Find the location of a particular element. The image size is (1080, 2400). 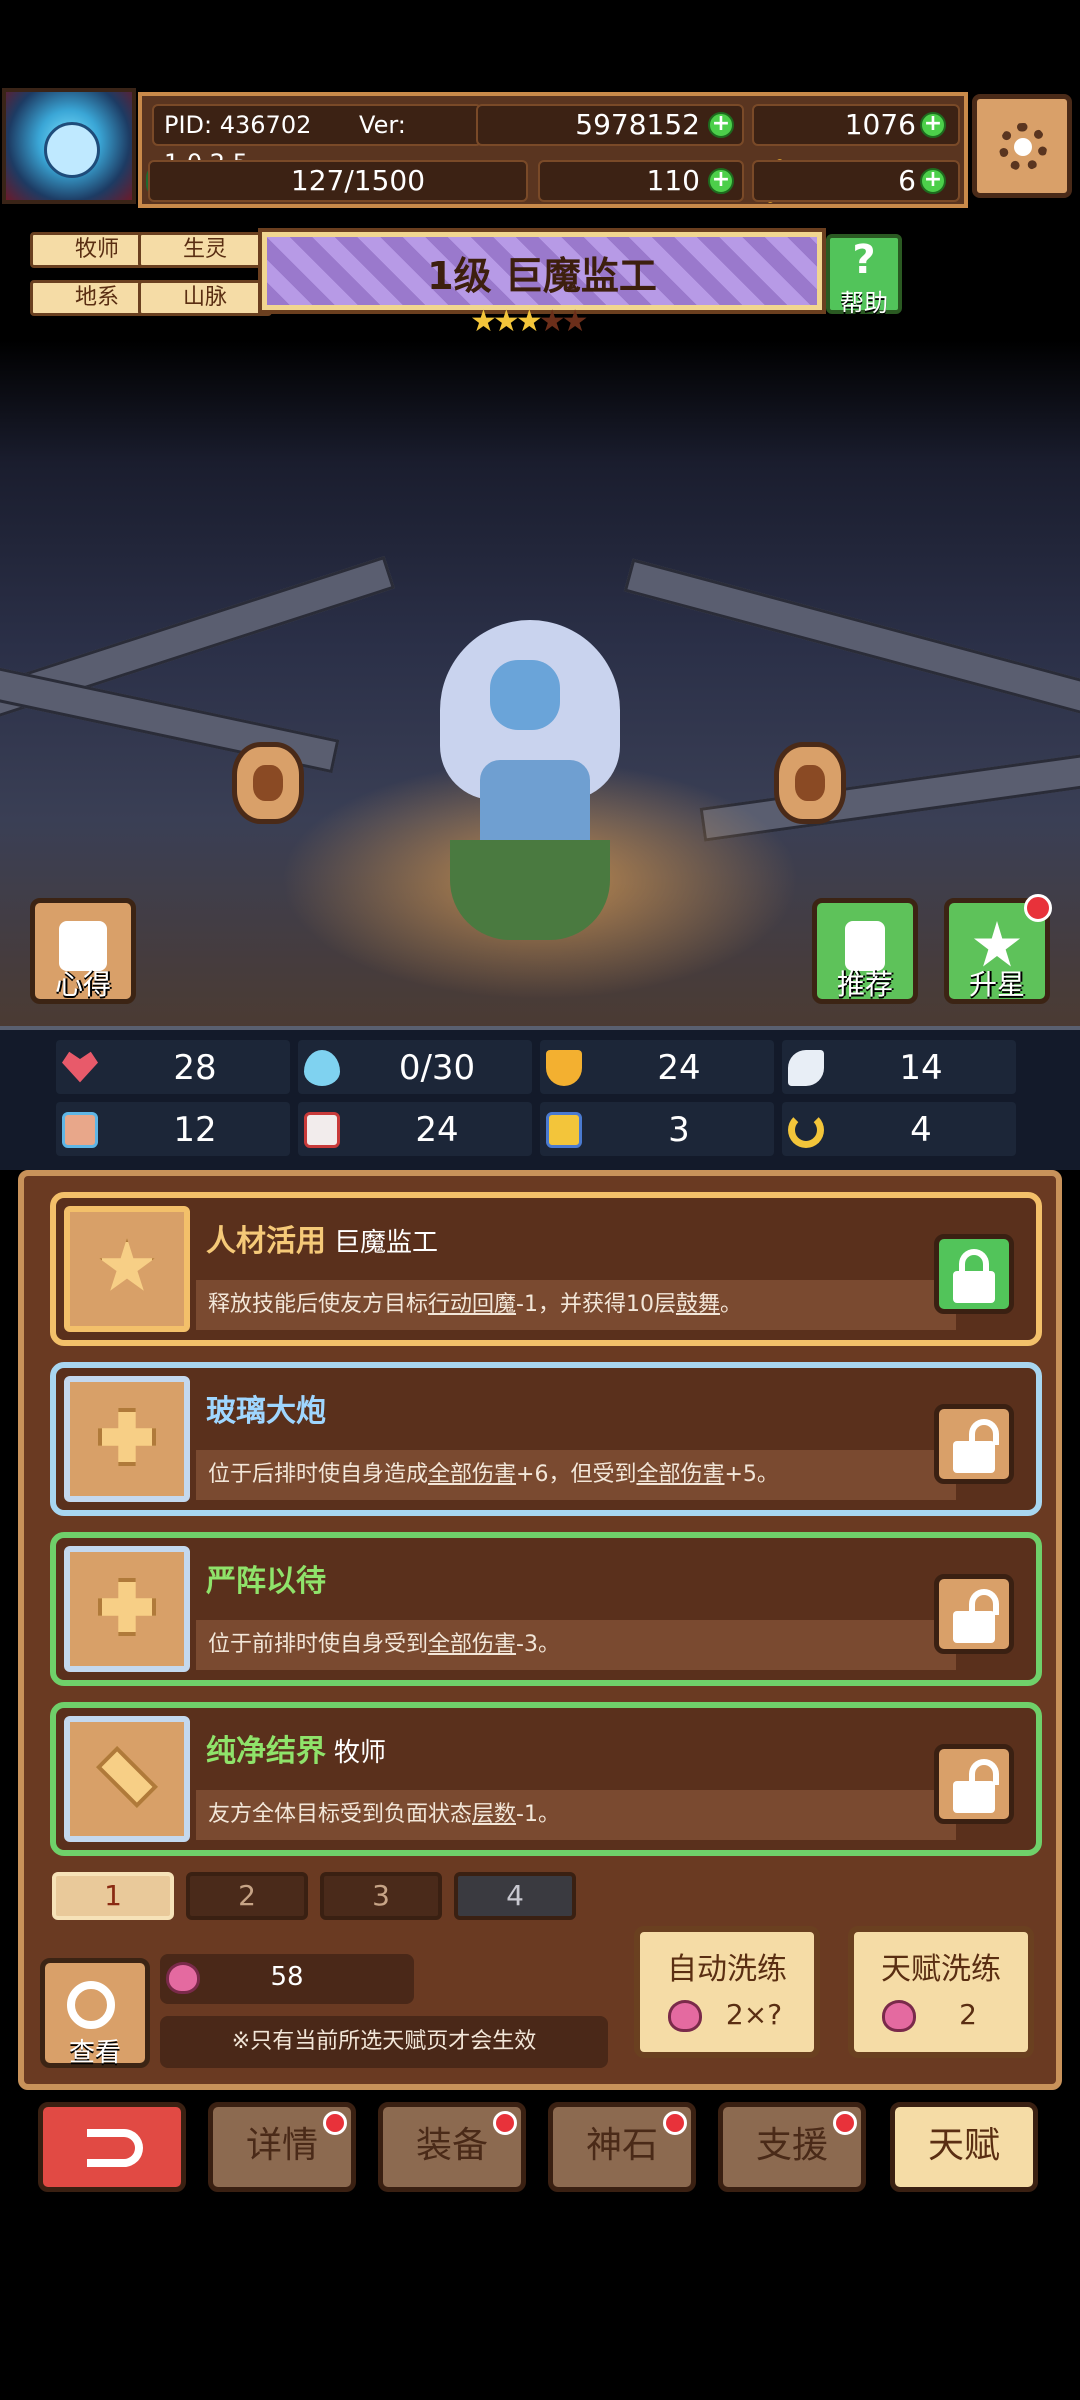

next-hero-button is located at coordinates (810, 783).